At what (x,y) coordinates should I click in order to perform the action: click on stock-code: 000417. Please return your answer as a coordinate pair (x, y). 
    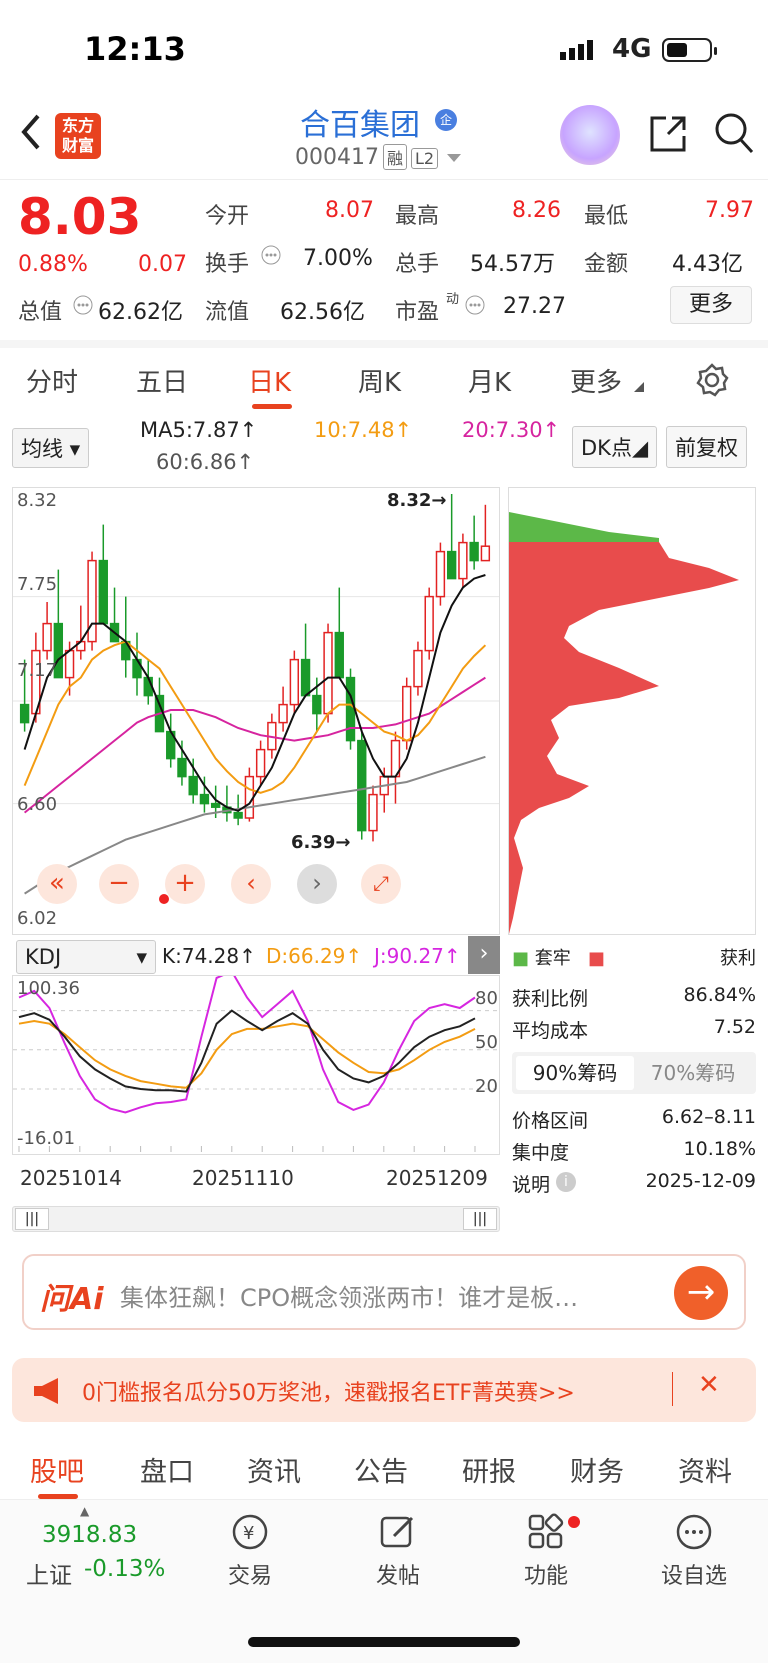
    Looking at the image, I should click on (337, 157).